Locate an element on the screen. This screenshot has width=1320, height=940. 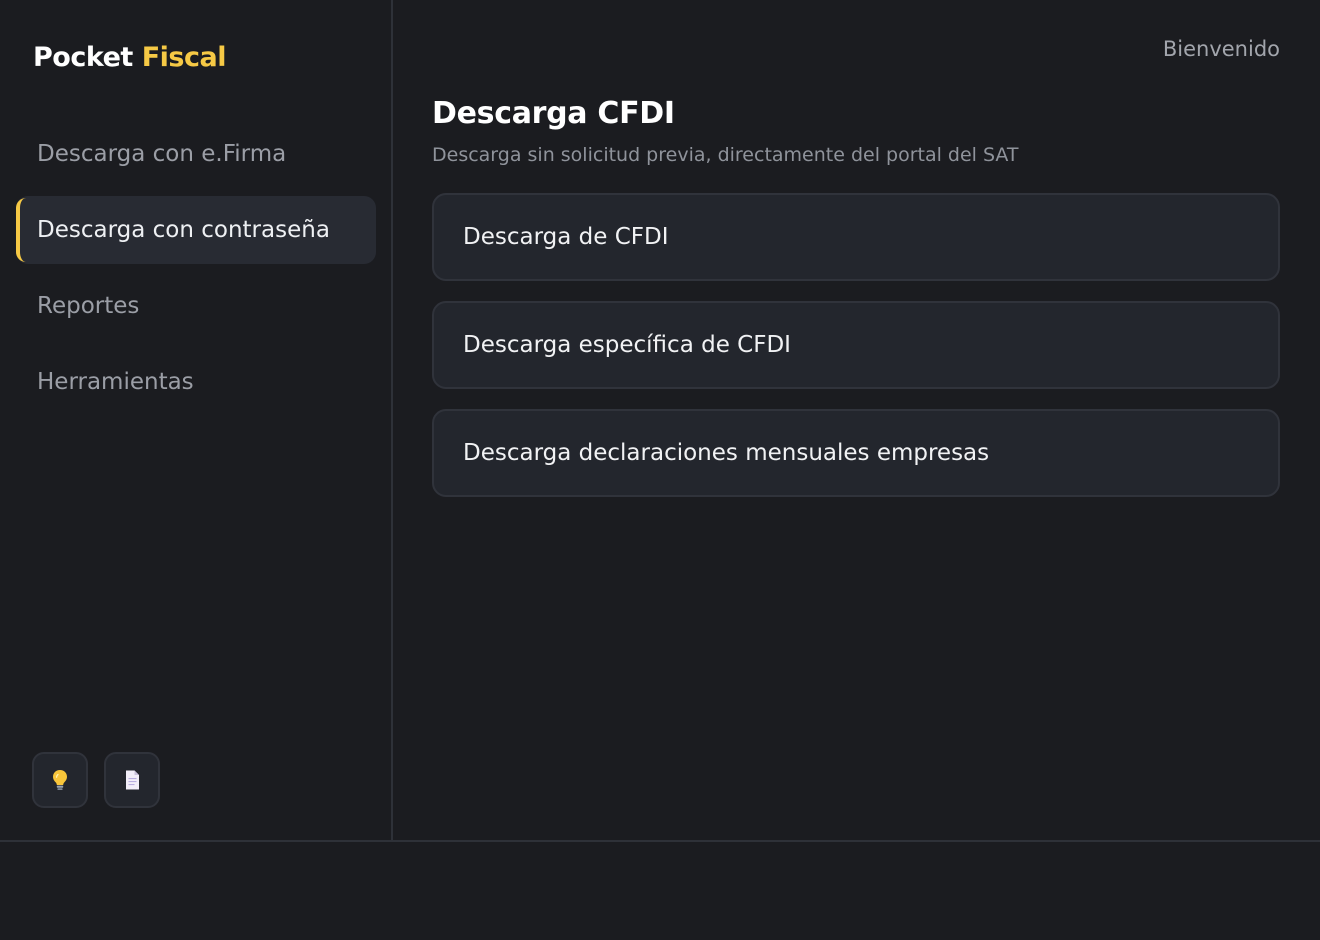
brand-logo: Pocket Fiscal is located at coordinates (129, 57).